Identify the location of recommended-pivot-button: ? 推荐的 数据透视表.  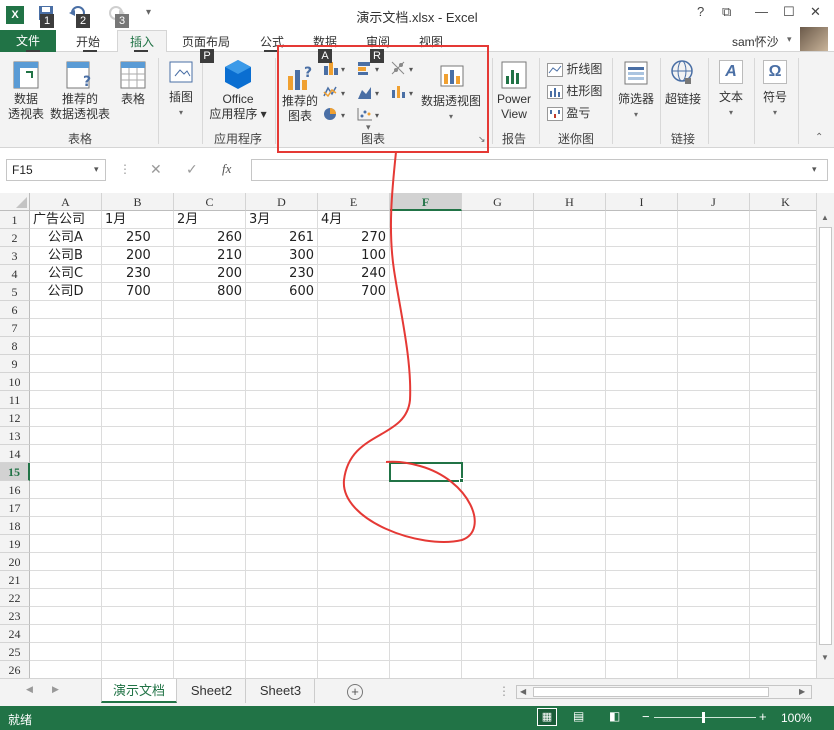
(80, 90).